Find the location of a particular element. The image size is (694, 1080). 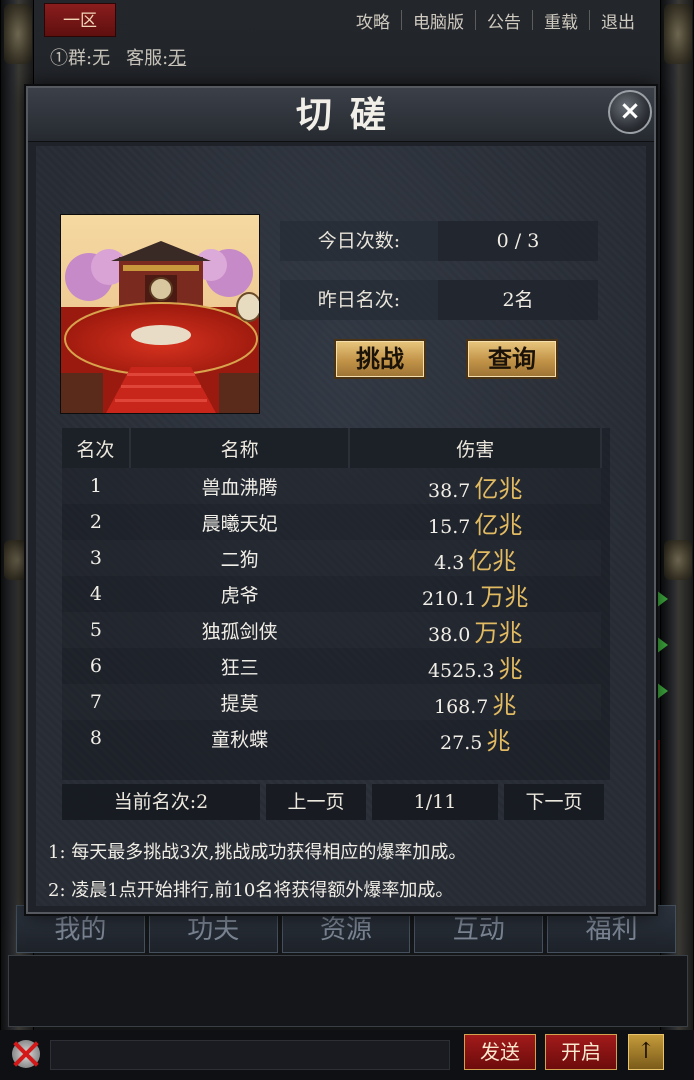

table-row: 1 兽血沸腾 38.7 亿兆 is located at coordinates (331, 486).